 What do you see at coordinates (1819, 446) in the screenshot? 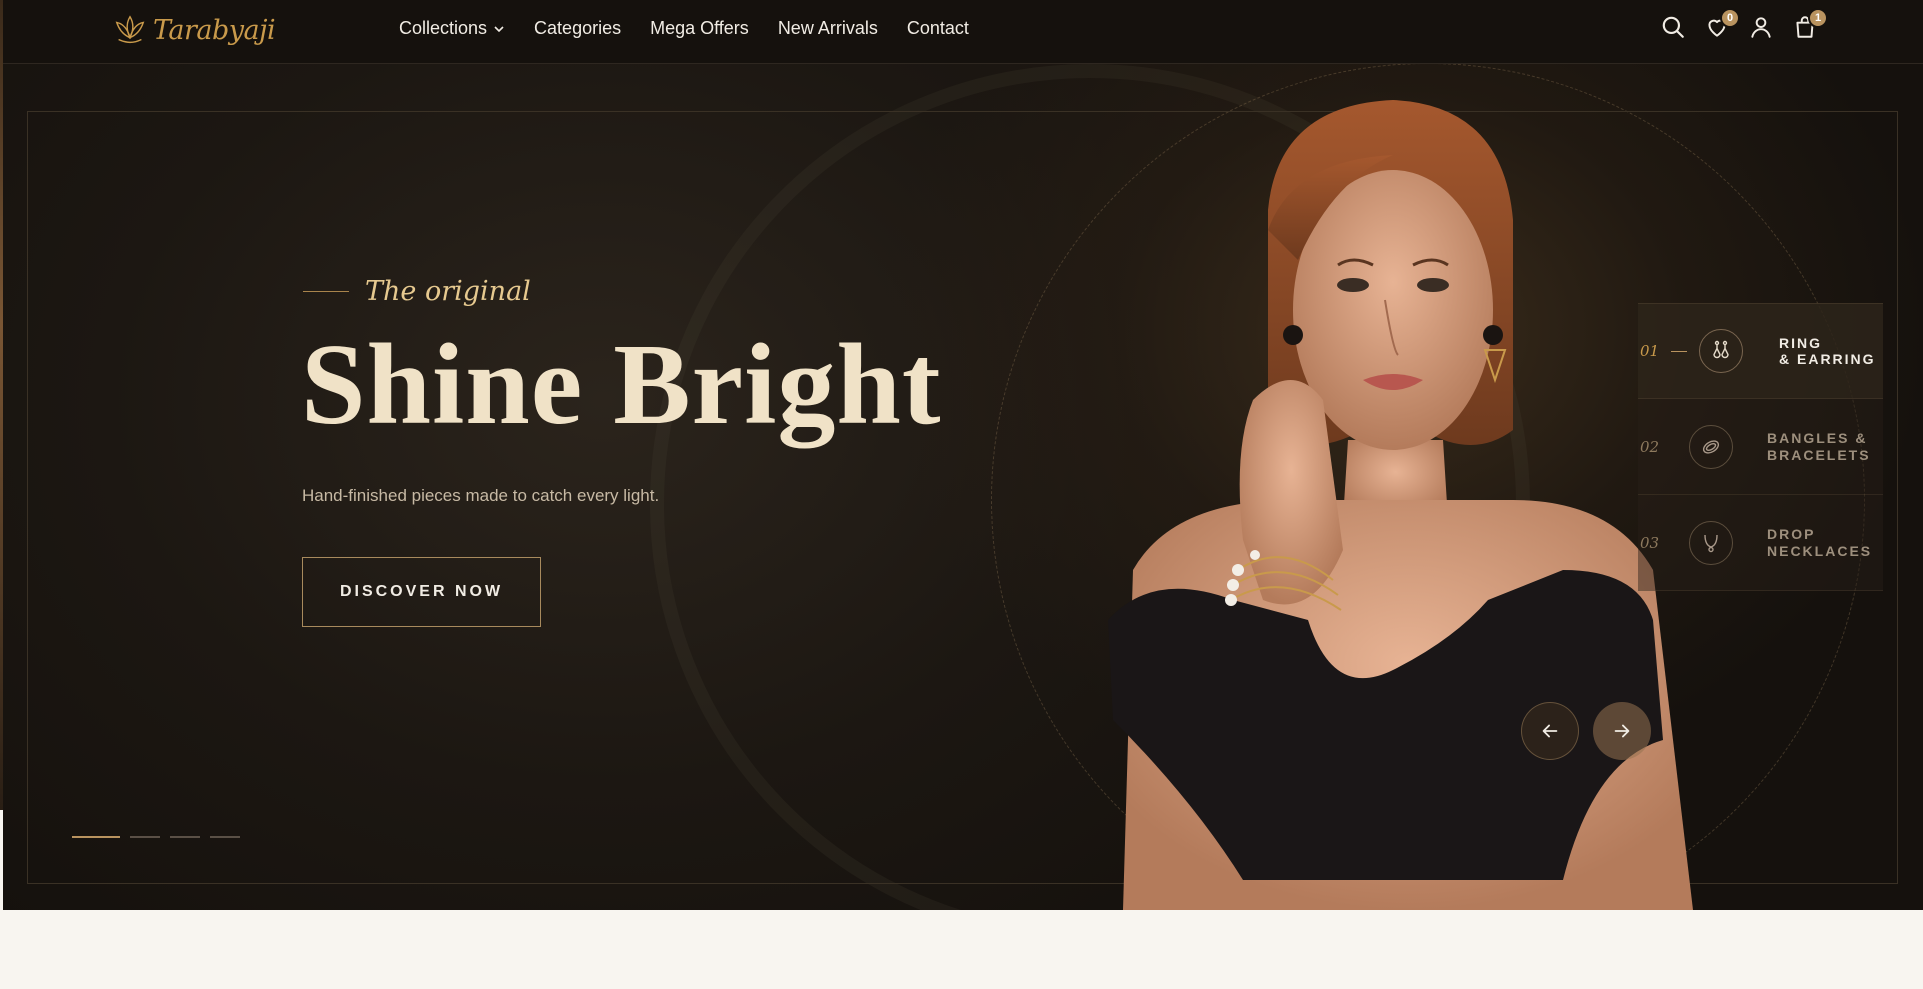
I see `category-label: BANGLES & BRACELETS` at bounding box center [1819, 446].